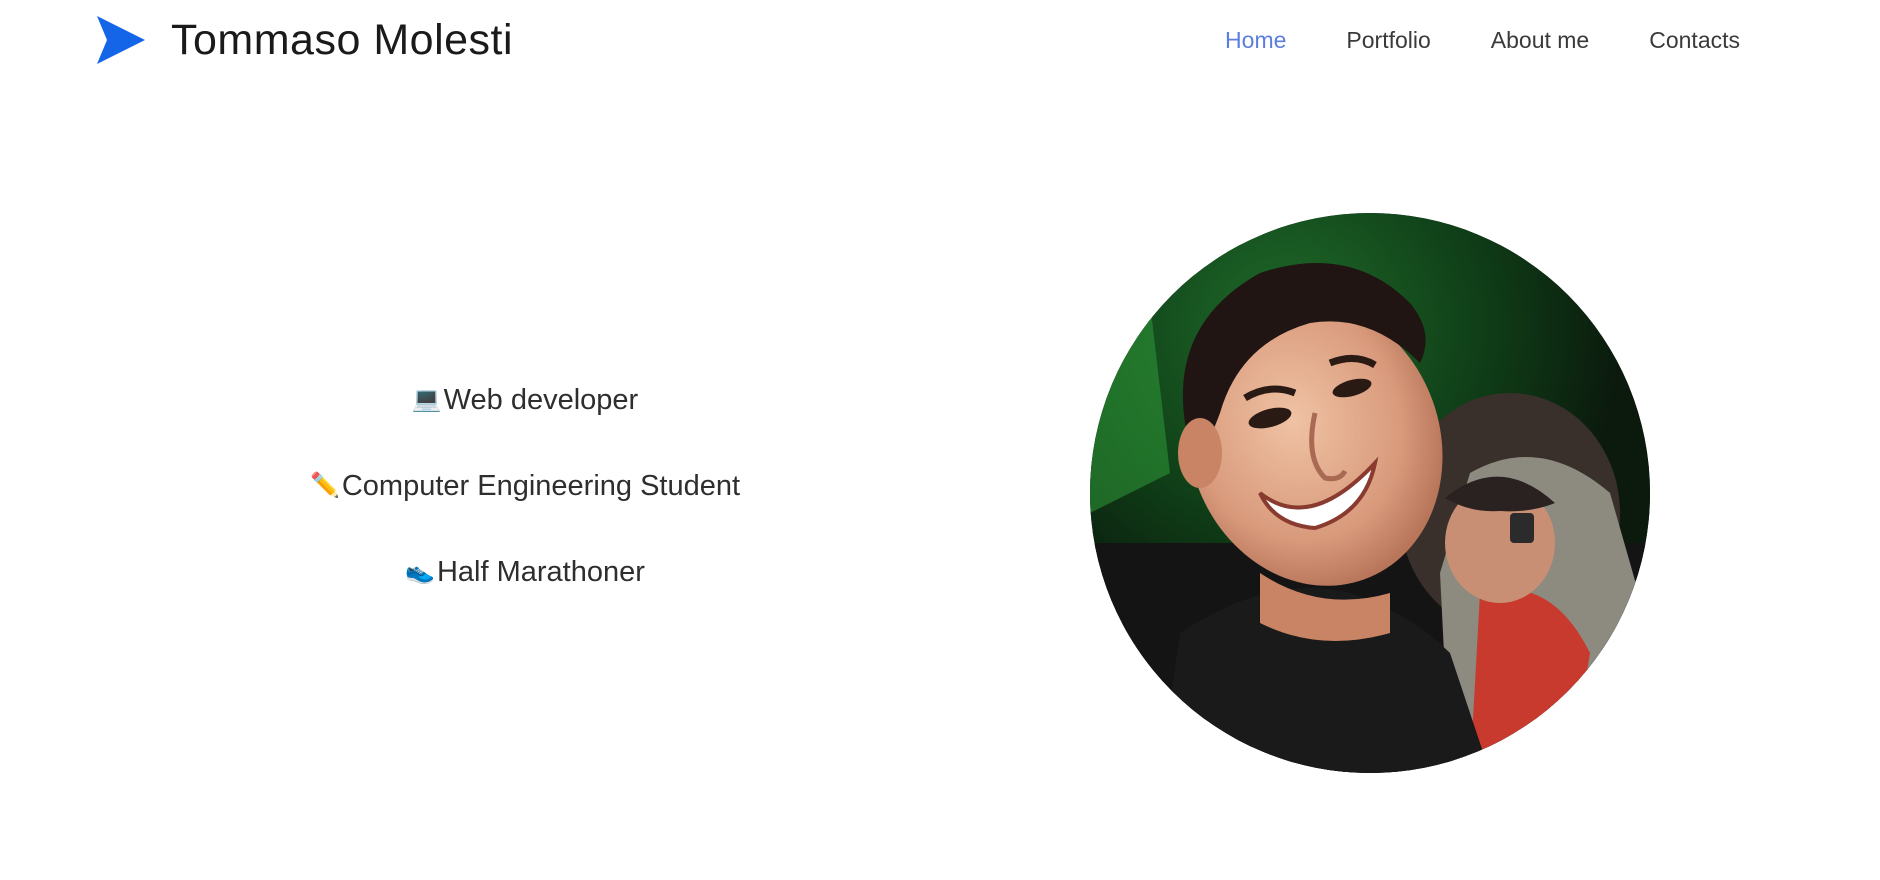 The width and height of the screenshot is (1880, 880). What do you see at coordinates (342, 40) in the screenshot?
I see `brand-name: Tommaso Molesti` at bounding box center [342, 40].